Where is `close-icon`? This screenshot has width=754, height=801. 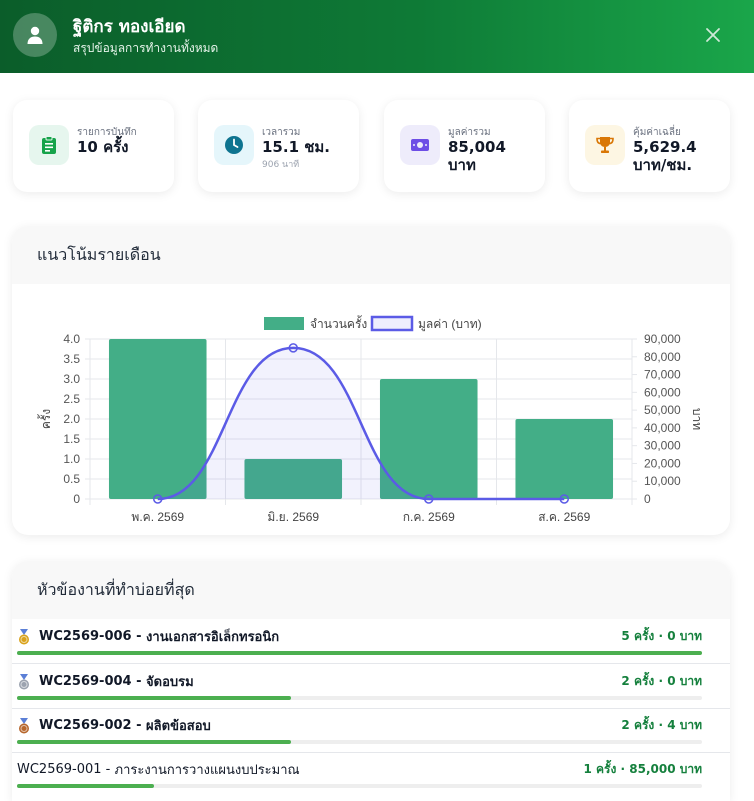 close-icon is located at coordinates (713, 35).